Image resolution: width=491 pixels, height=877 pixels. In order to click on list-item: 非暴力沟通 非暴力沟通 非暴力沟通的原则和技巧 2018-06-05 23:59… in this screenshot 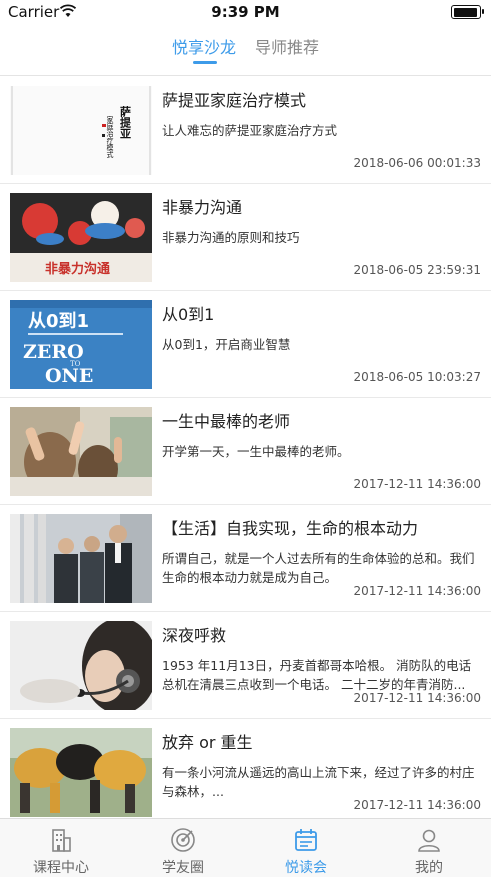, I will do `click(245, 237)`.